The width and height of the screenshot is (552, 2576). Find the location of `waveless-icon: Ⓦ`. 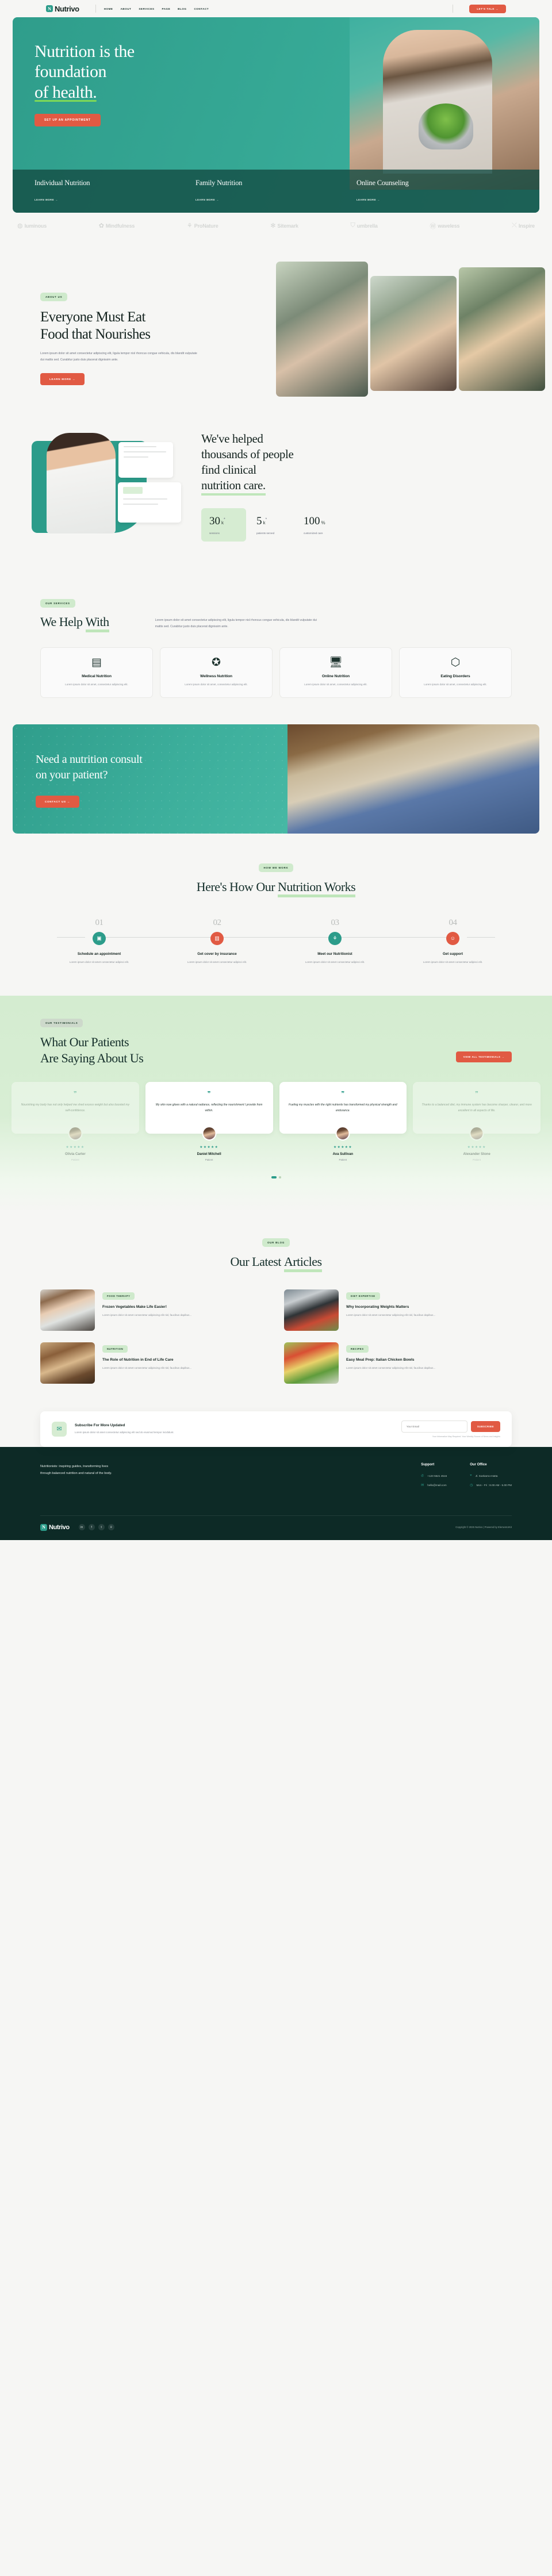

waveless-icon: Ⓦ is located at coordinates (433, 226).